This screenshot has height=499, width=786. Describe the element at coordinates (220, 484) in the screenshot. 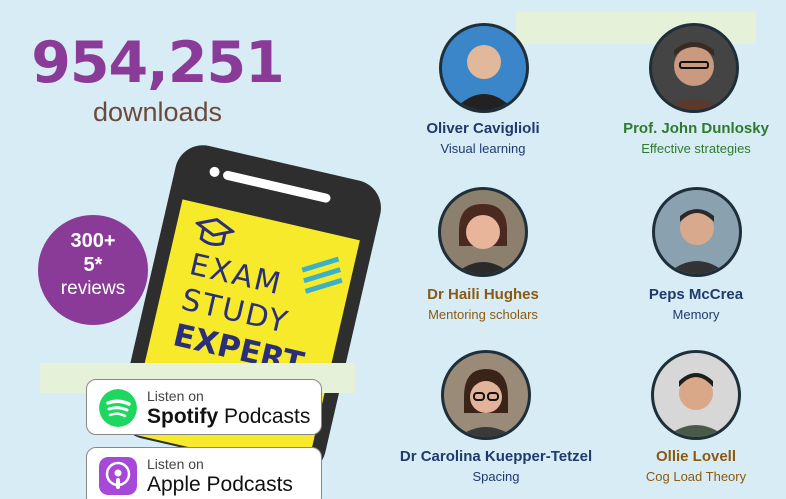

I see `apple-label: Apple Podcasts` at that location.